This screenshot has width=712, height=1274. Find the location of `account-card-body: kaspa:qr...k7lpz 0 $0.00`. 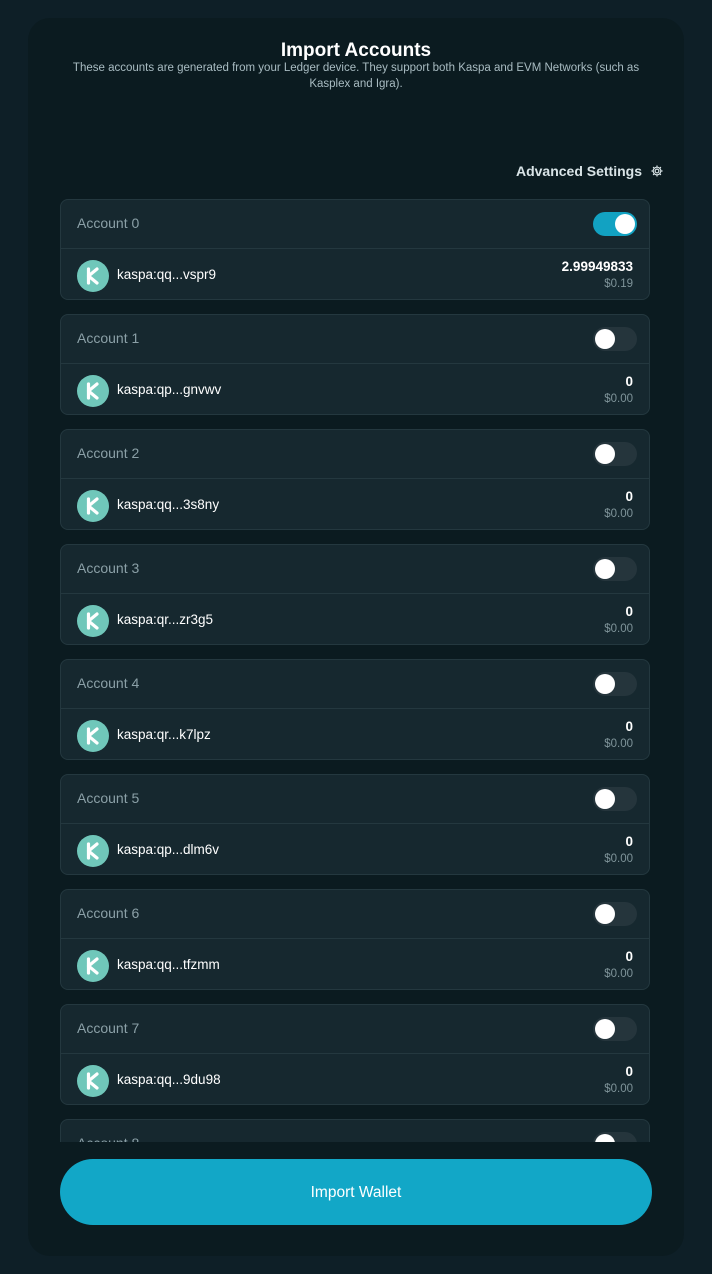

account-card-body: kaspa:qr...k7lpz 0 $0.00 is located at coordinates (355, 735).